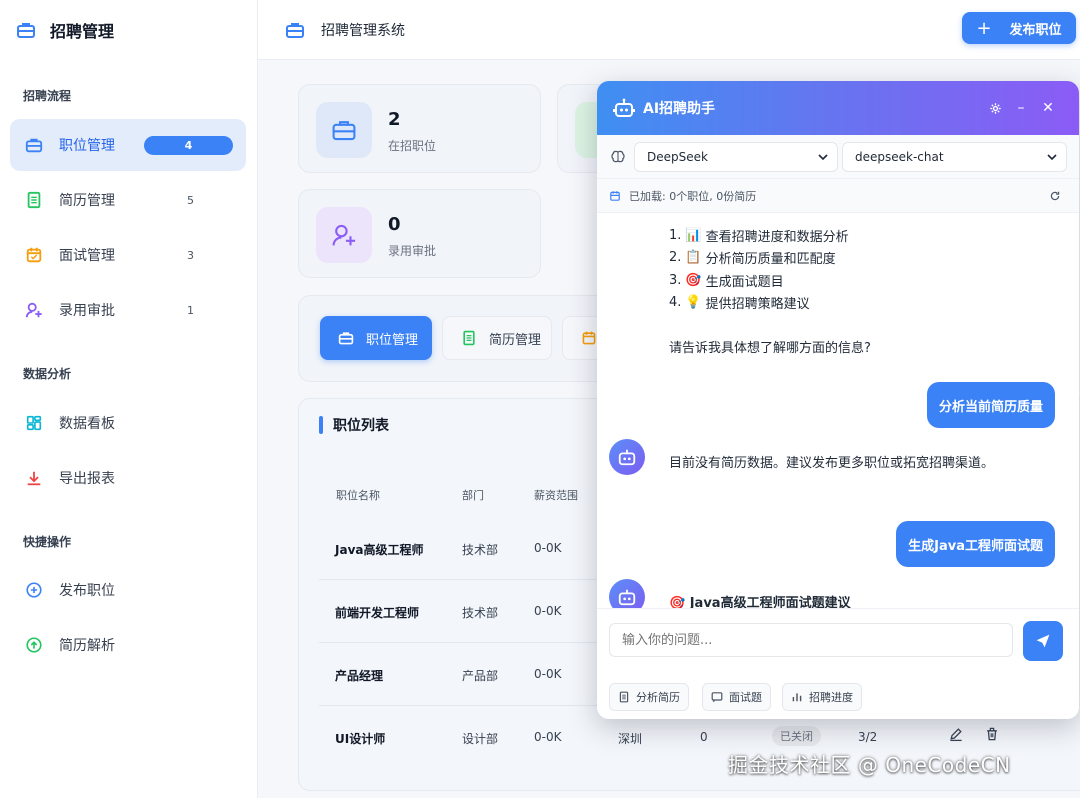  Describe the element at coordinates (630, 739) in the screenshot. I see `job-city: 深圳` at that location.